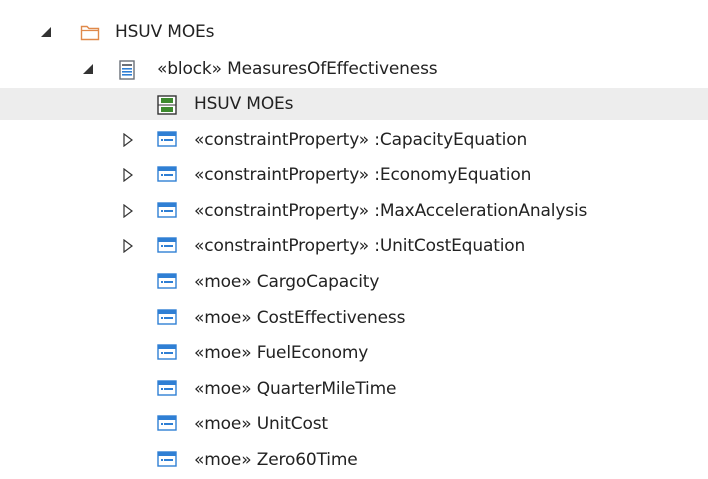 Image resolution: width=708 pixels, height=479 pixels. I want to click on tree-node-root-package: HSUV MOEs, so click(354, 32).